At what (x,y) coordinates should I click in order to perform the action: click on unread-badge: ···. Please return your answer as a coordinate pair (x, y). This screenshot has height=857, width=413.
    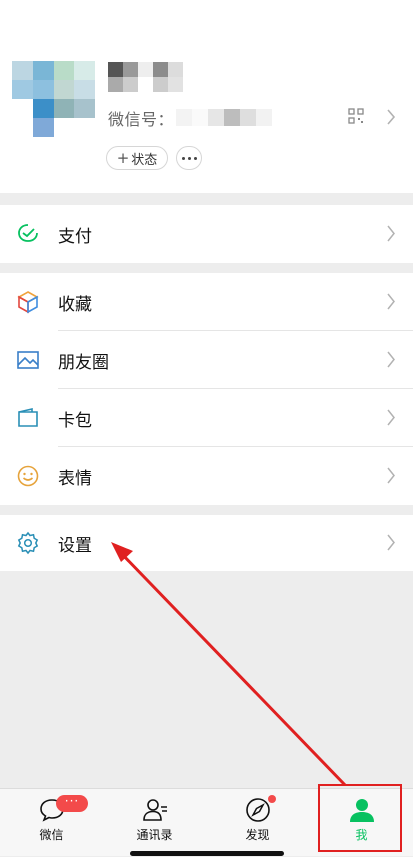
    Looking at the image, I should click on (72, 803).